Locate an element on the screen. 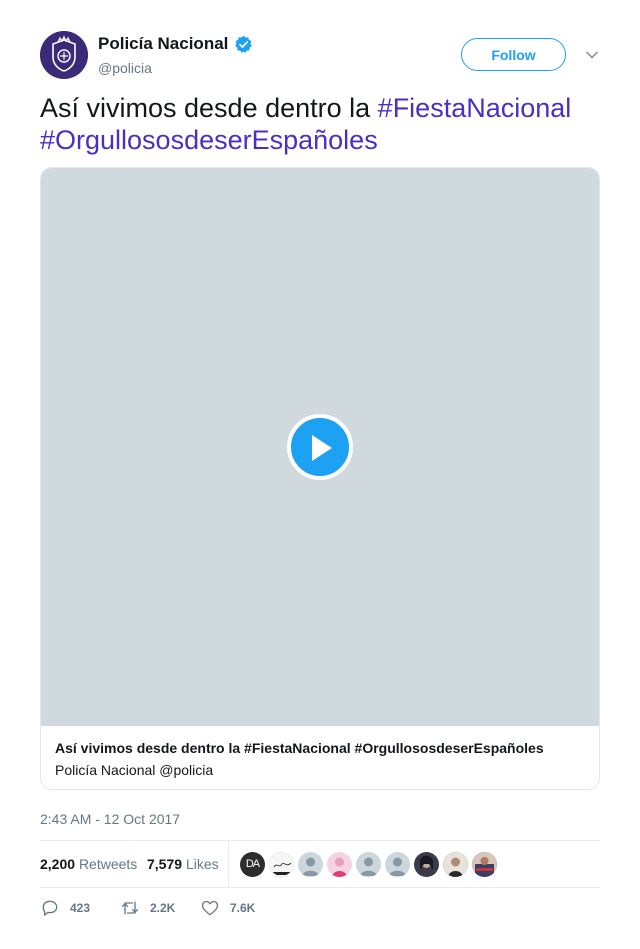 Image resolution: width=640 pixels, height=949 pixels. tweet-actions: 423 2.2K 7.6K is located at coordinates (320, 910).